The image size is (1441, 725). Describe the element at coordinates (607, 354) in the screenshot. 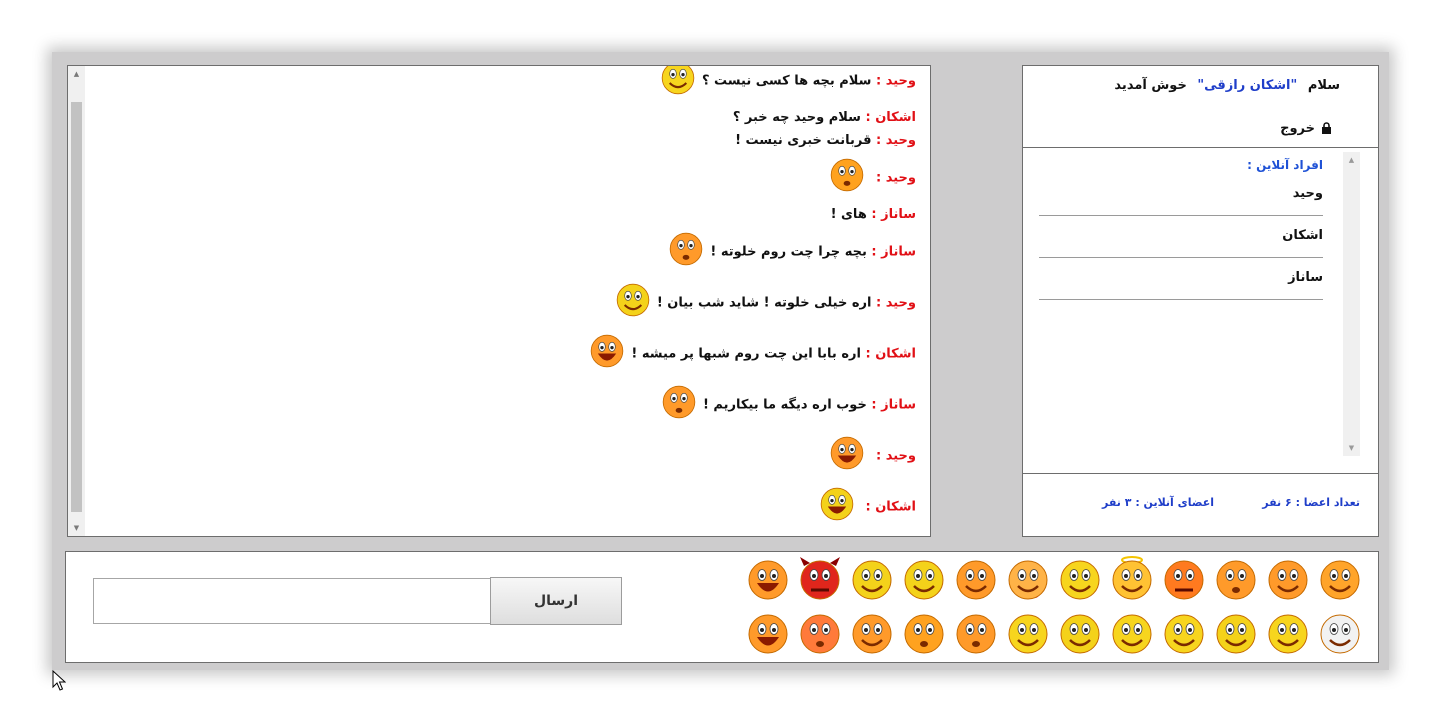

I see `laughing-emoji-icon` at that location.